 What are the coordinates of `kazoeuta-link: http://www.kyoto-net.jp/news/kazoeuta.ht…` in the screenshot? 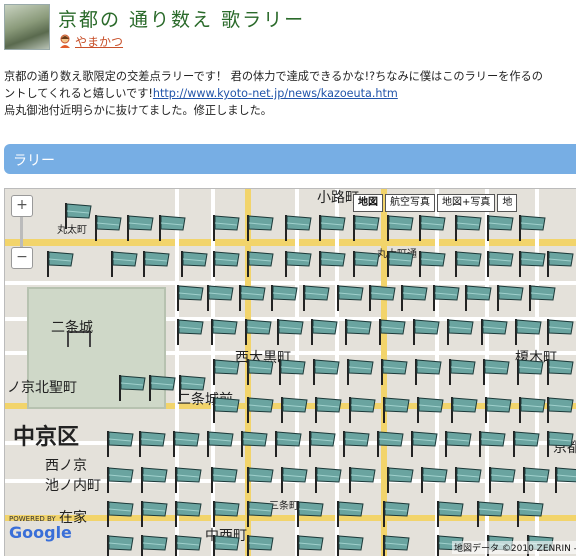 It's located at (275, 93).